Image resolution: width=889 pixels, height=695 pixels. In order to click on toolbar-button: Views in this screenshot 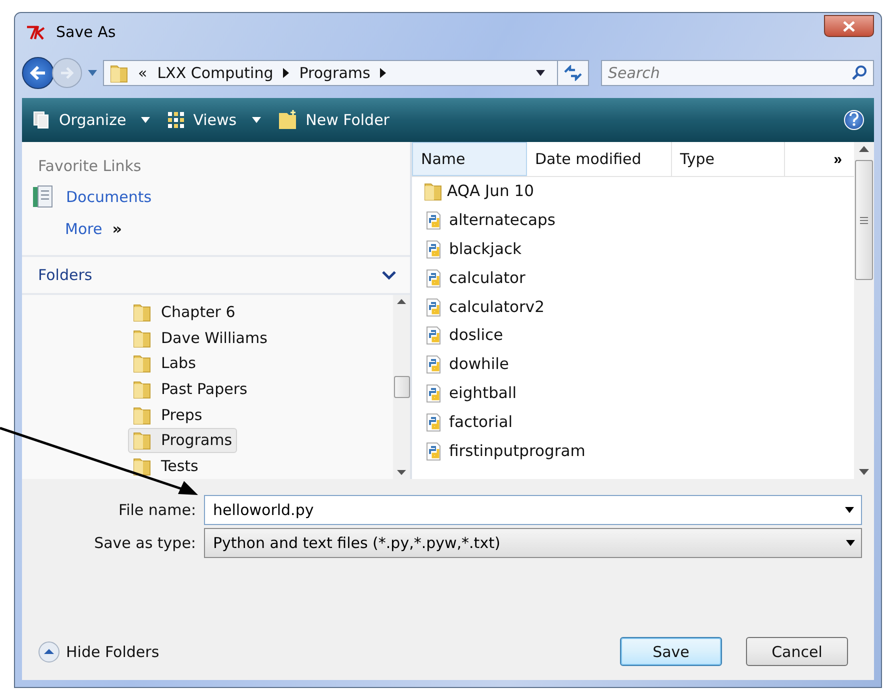, I will do `click(213, 120)`.